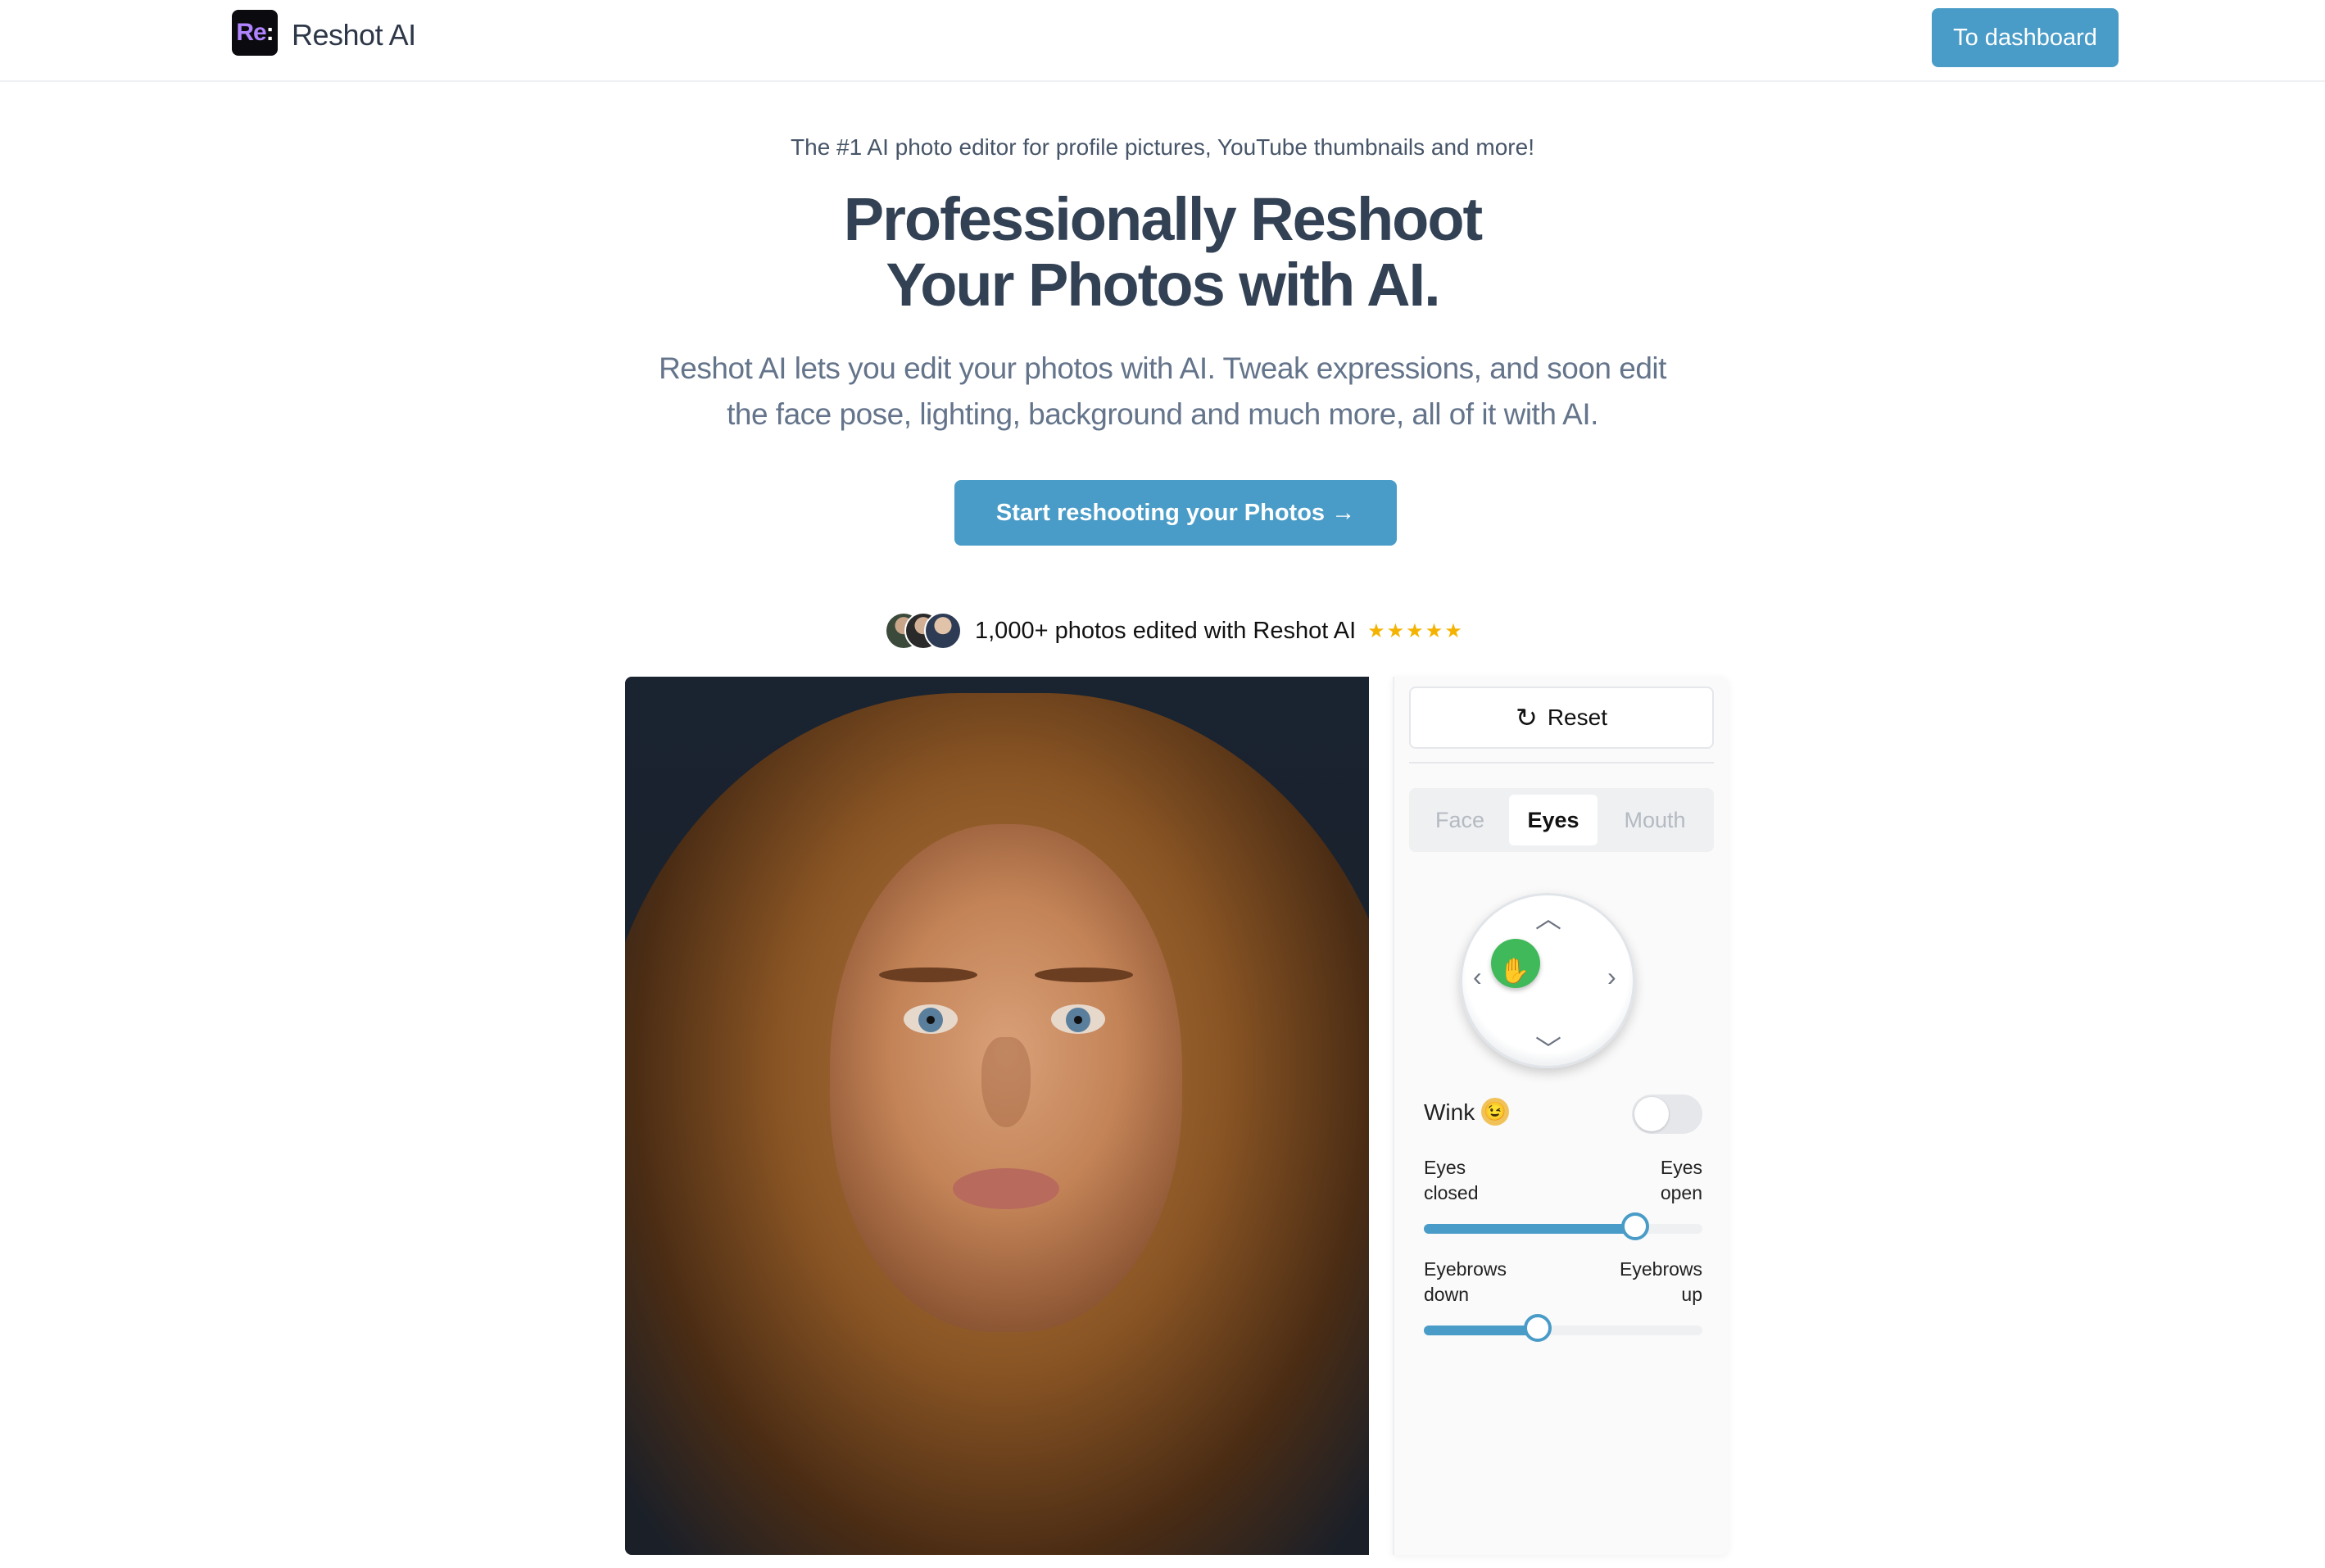  I want to click on divider, so click(1561, 763).